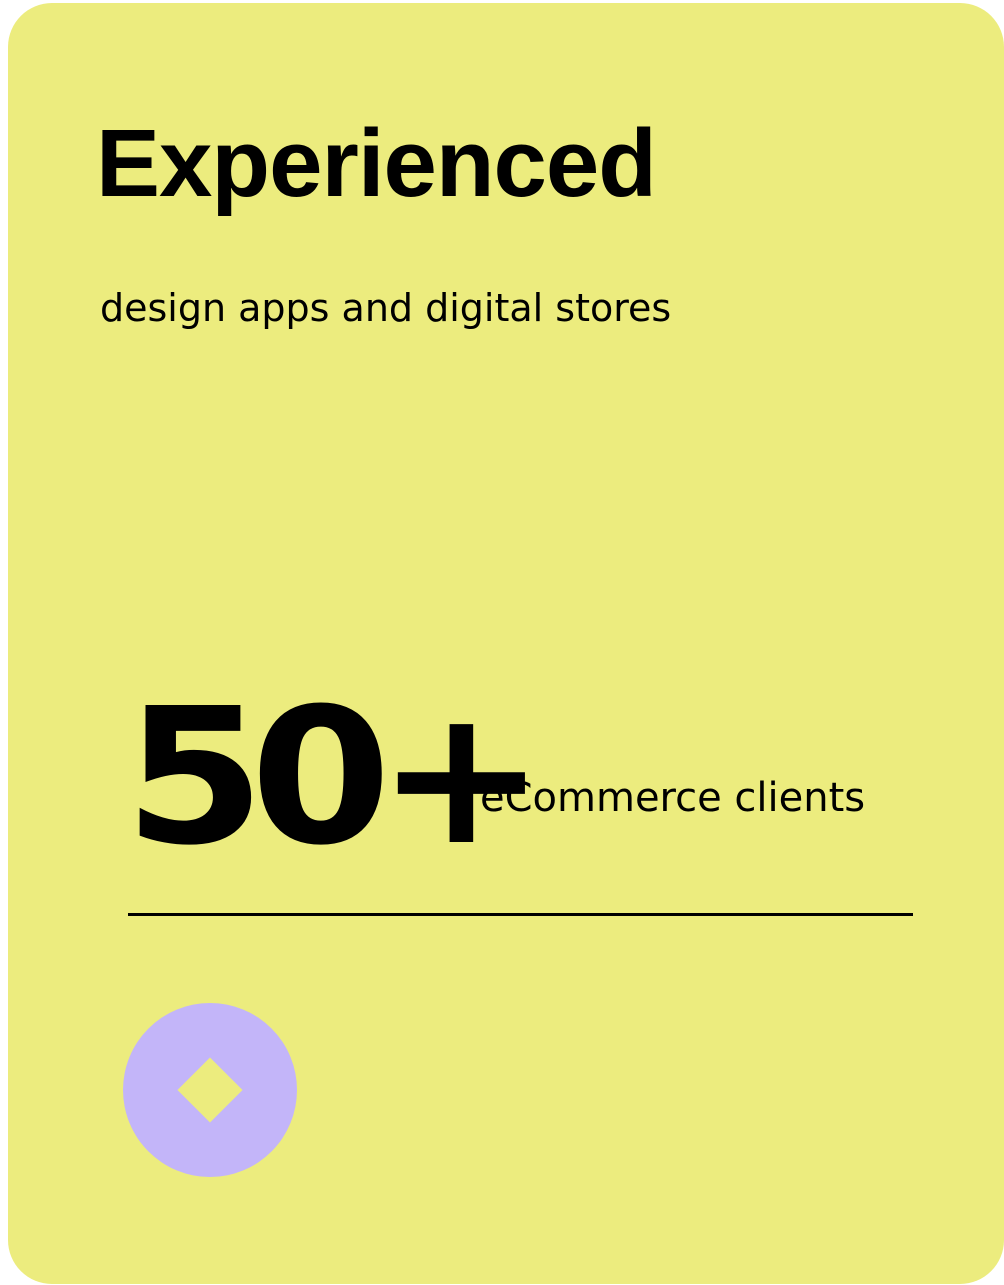  I want to click on diamond-icon, so click(210, 1090).